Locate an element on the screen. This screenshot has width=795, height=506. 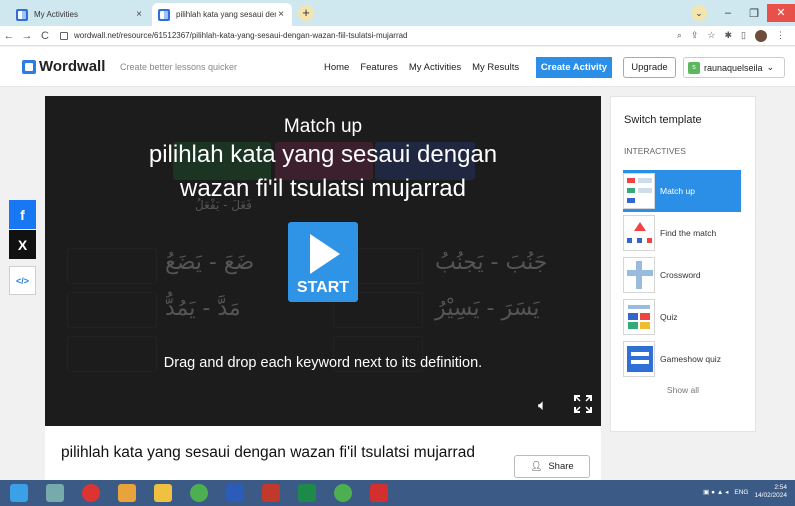
system-tray: ▣ ● ▲ ◂ ENG 2:54 14/02/2024 is located at coordinates (745, 492).